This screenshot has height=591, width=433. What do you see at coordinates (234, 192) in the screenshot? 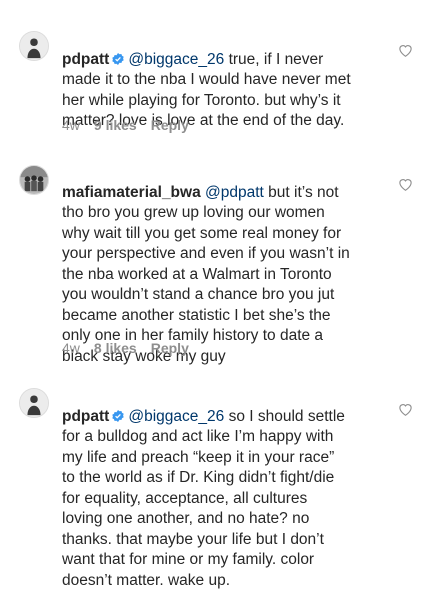
I see `comment-mention: @pdpatt` at bounding box center [234, 192].